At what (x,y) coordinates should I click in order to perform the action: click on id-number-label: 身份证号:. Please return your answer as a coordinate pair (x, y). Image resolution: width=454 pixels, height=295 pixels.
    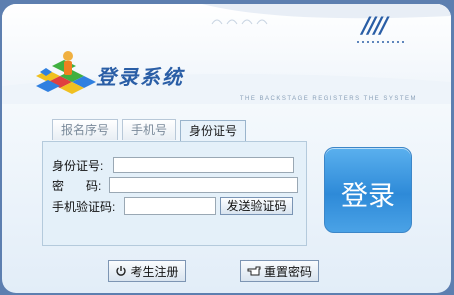
    Looking at the image, I should click on (78, 166).